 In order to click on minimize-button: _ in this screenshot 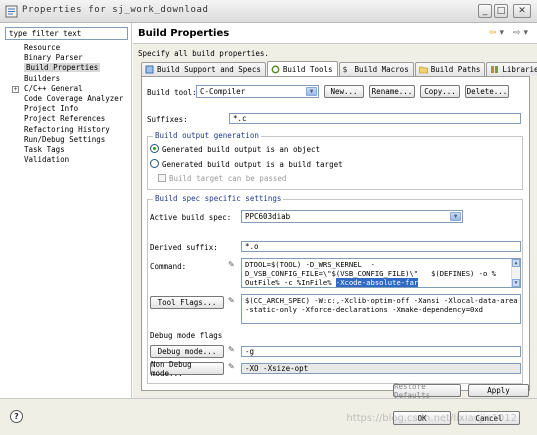, I will do `click(485, 11)`.